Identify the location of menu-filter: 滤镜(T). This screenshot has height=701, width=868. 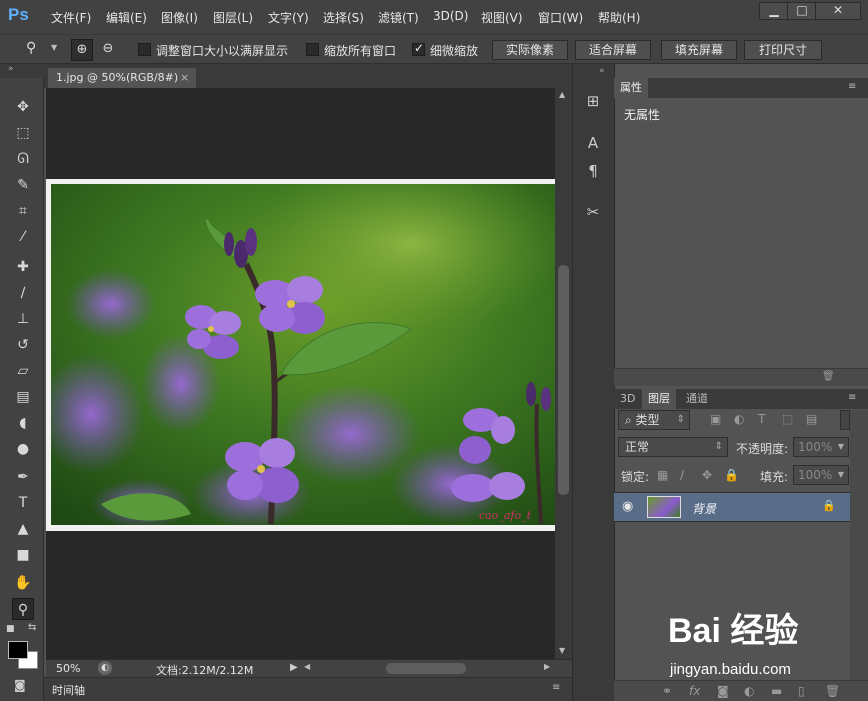
(398, 17).